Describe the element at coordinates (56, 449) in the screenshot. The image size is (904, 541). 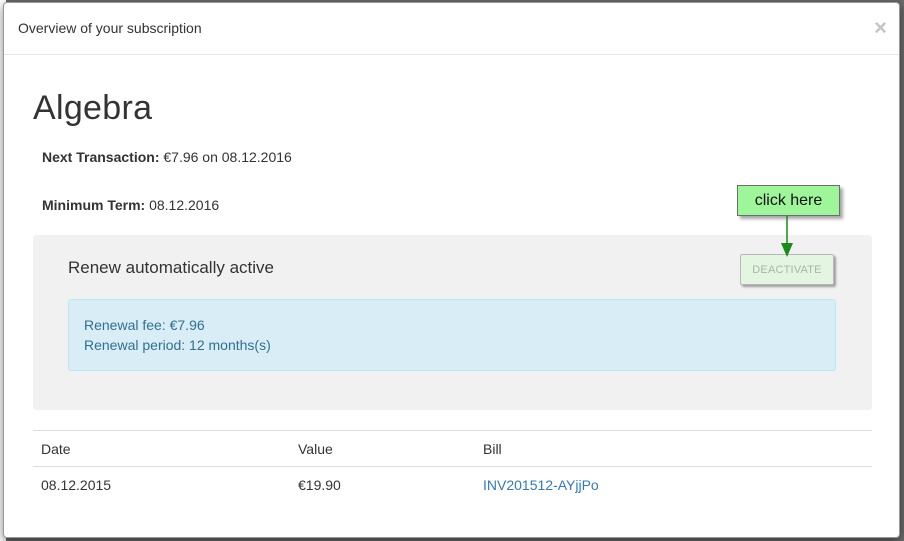
I see `column-header-date: Date` at that location.